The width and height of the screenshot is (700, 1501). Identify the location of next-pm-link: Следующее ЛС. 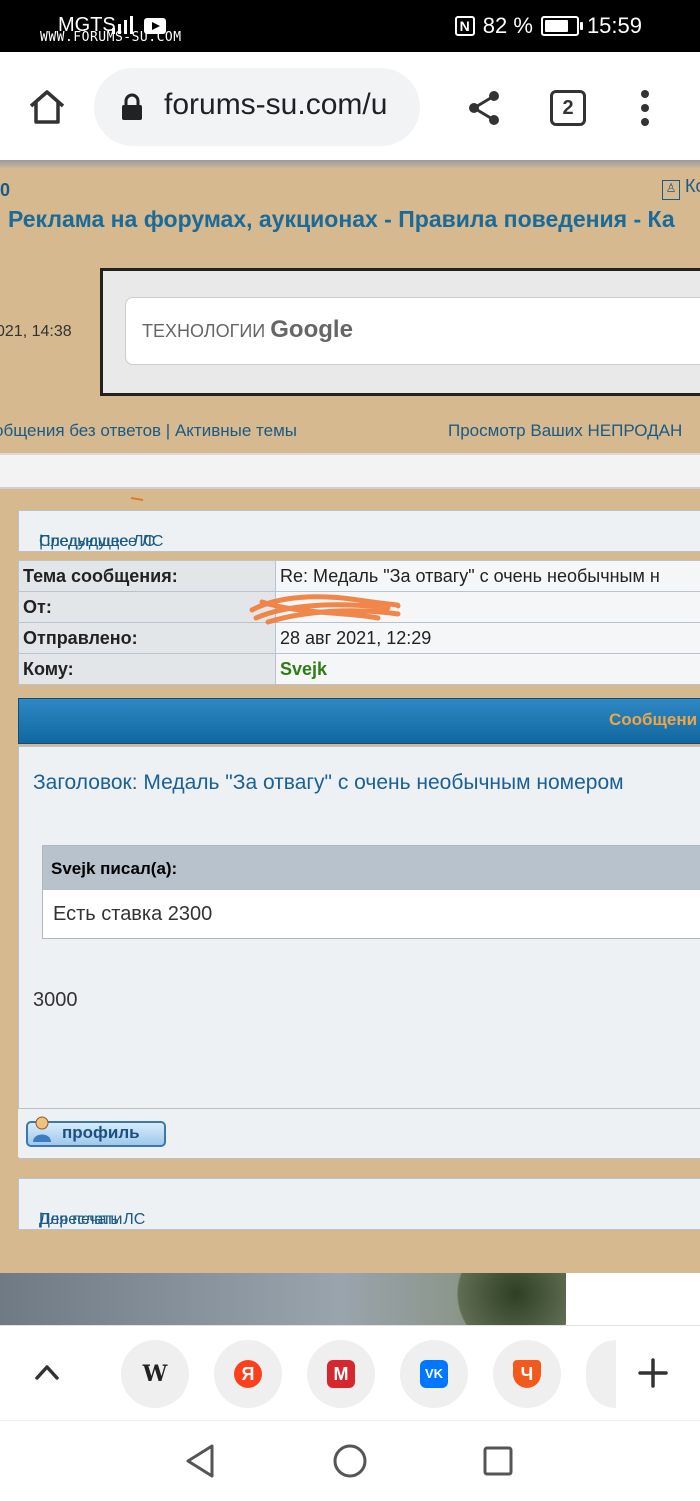
(97, 542).